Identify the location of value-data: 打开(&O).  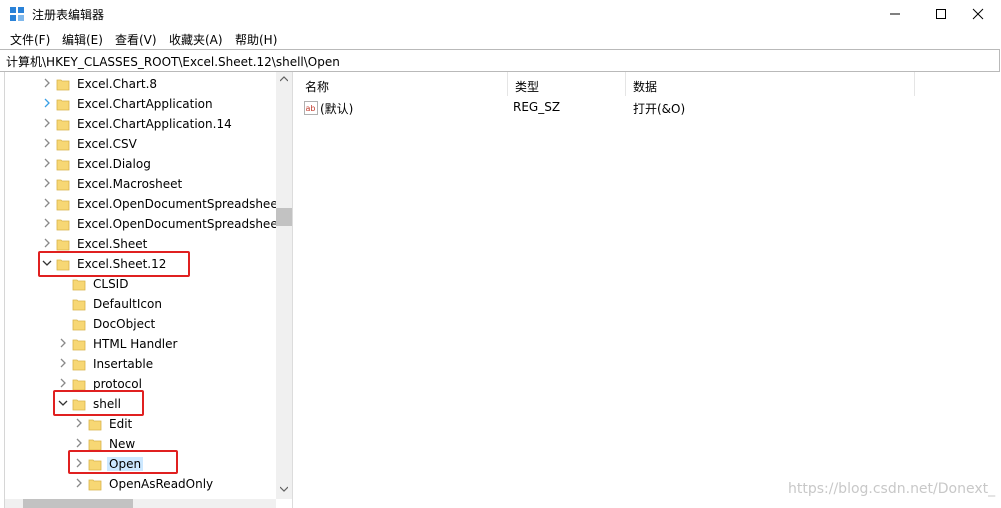
(659, 109).